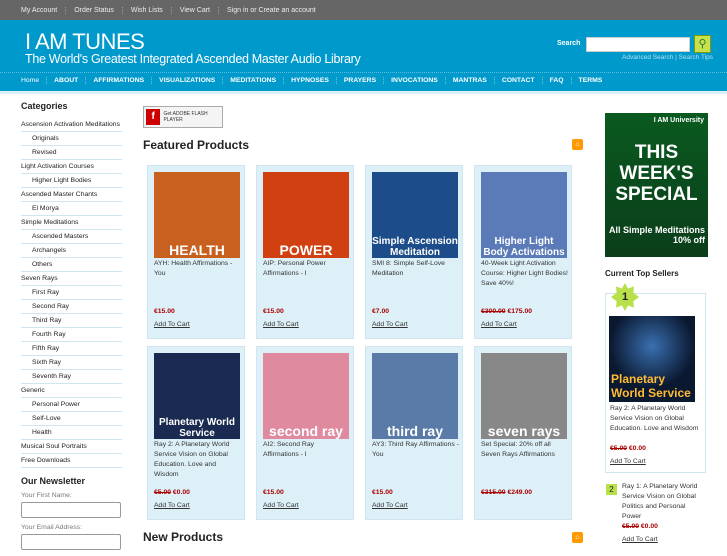 This screenshot has width=727, height=556. What do you see at coordinates (71, 195) in the screenshot?
I see `category-link: Ascended Master Chants` at bounding box center [71, 195].